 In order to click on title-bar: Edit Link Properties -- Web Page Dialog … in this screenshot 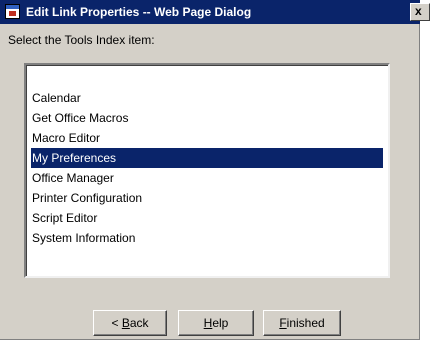, I will do `click(215, 12)`.